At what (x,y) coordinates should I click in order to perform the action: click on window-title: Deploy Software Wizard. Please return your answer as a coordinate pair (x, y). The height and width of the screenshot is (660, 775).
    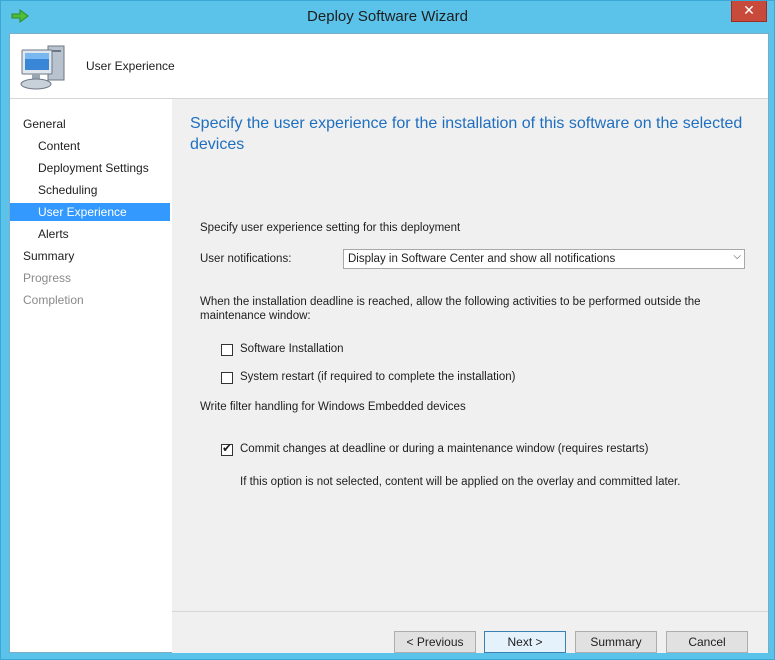
    Looking at the image, I should click on (387, 16).